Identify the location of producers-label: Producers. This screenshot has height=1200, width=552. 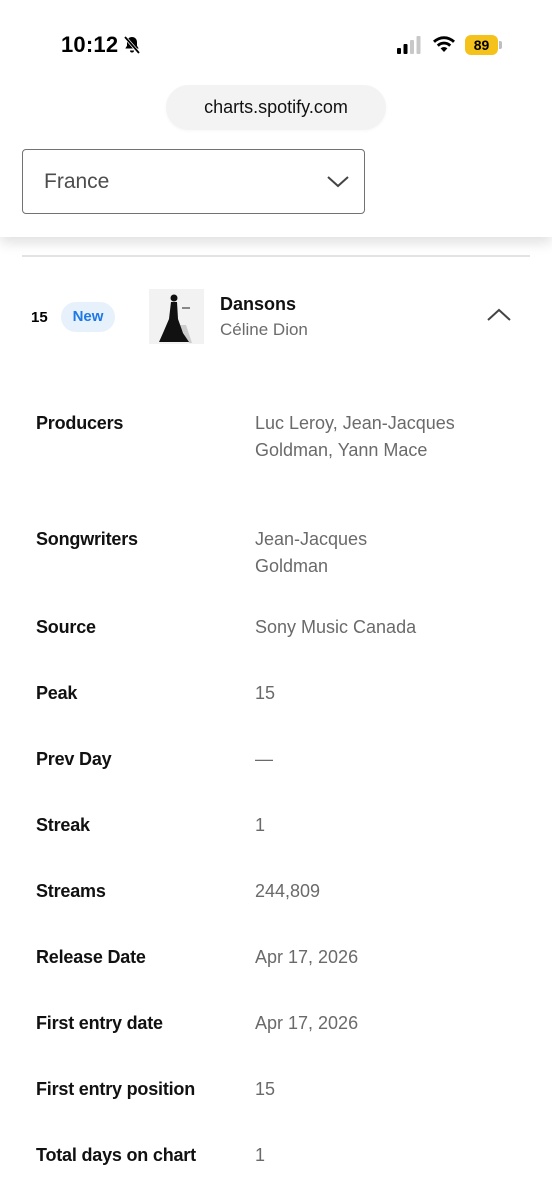
(80, 423).